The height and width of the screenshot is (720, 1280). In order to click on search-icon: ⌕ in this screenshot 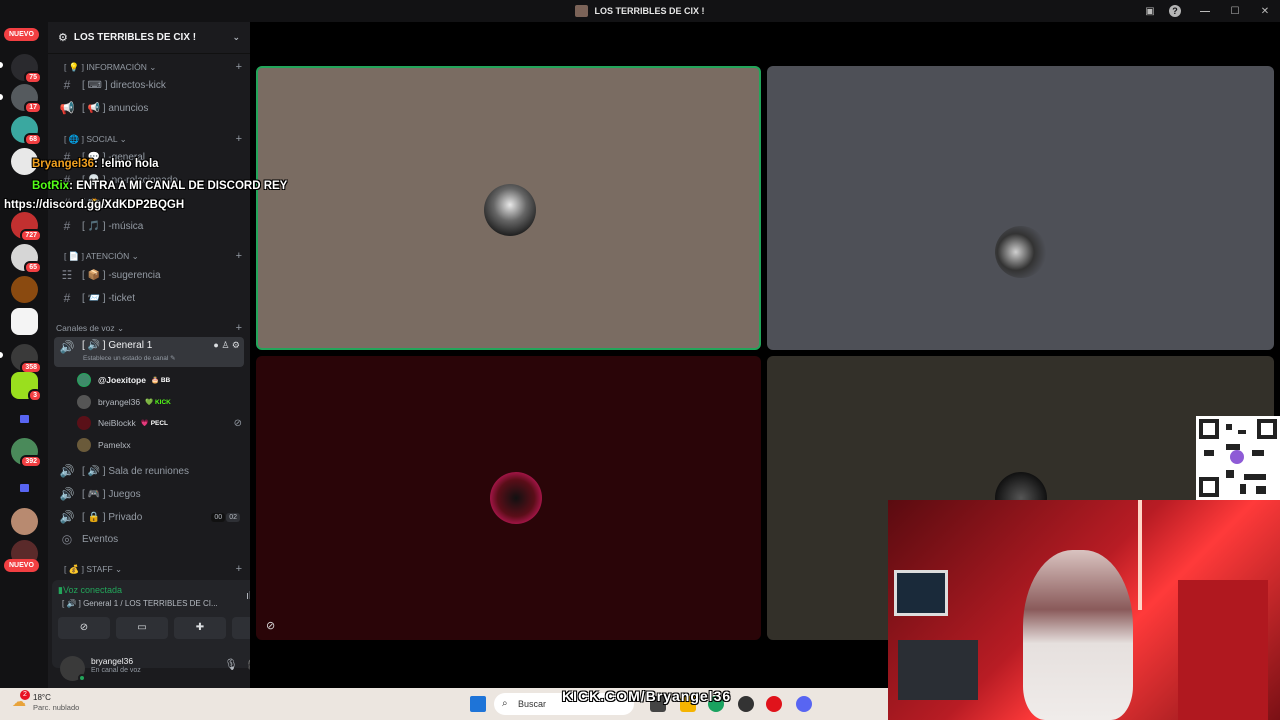, I will do `click(505, 703)`.